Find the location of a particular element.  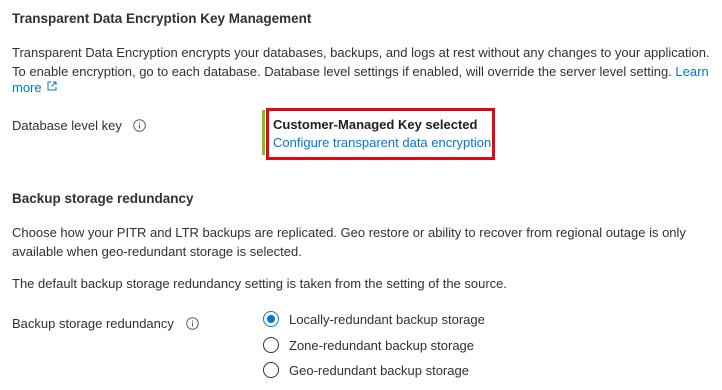

radio-label: Geo-redundant backup storage is located at coordinates (379, 370).